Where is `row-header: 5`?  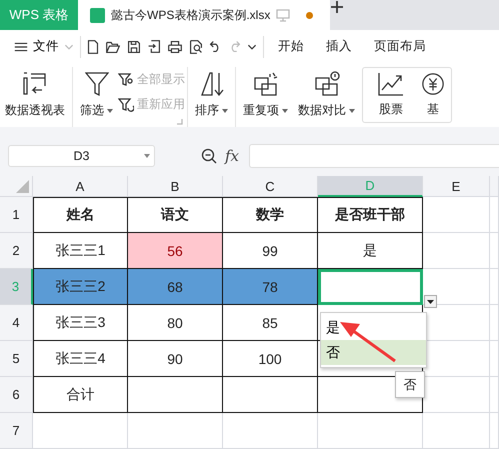 row-header: 5 is located at coordinates (16, 359).